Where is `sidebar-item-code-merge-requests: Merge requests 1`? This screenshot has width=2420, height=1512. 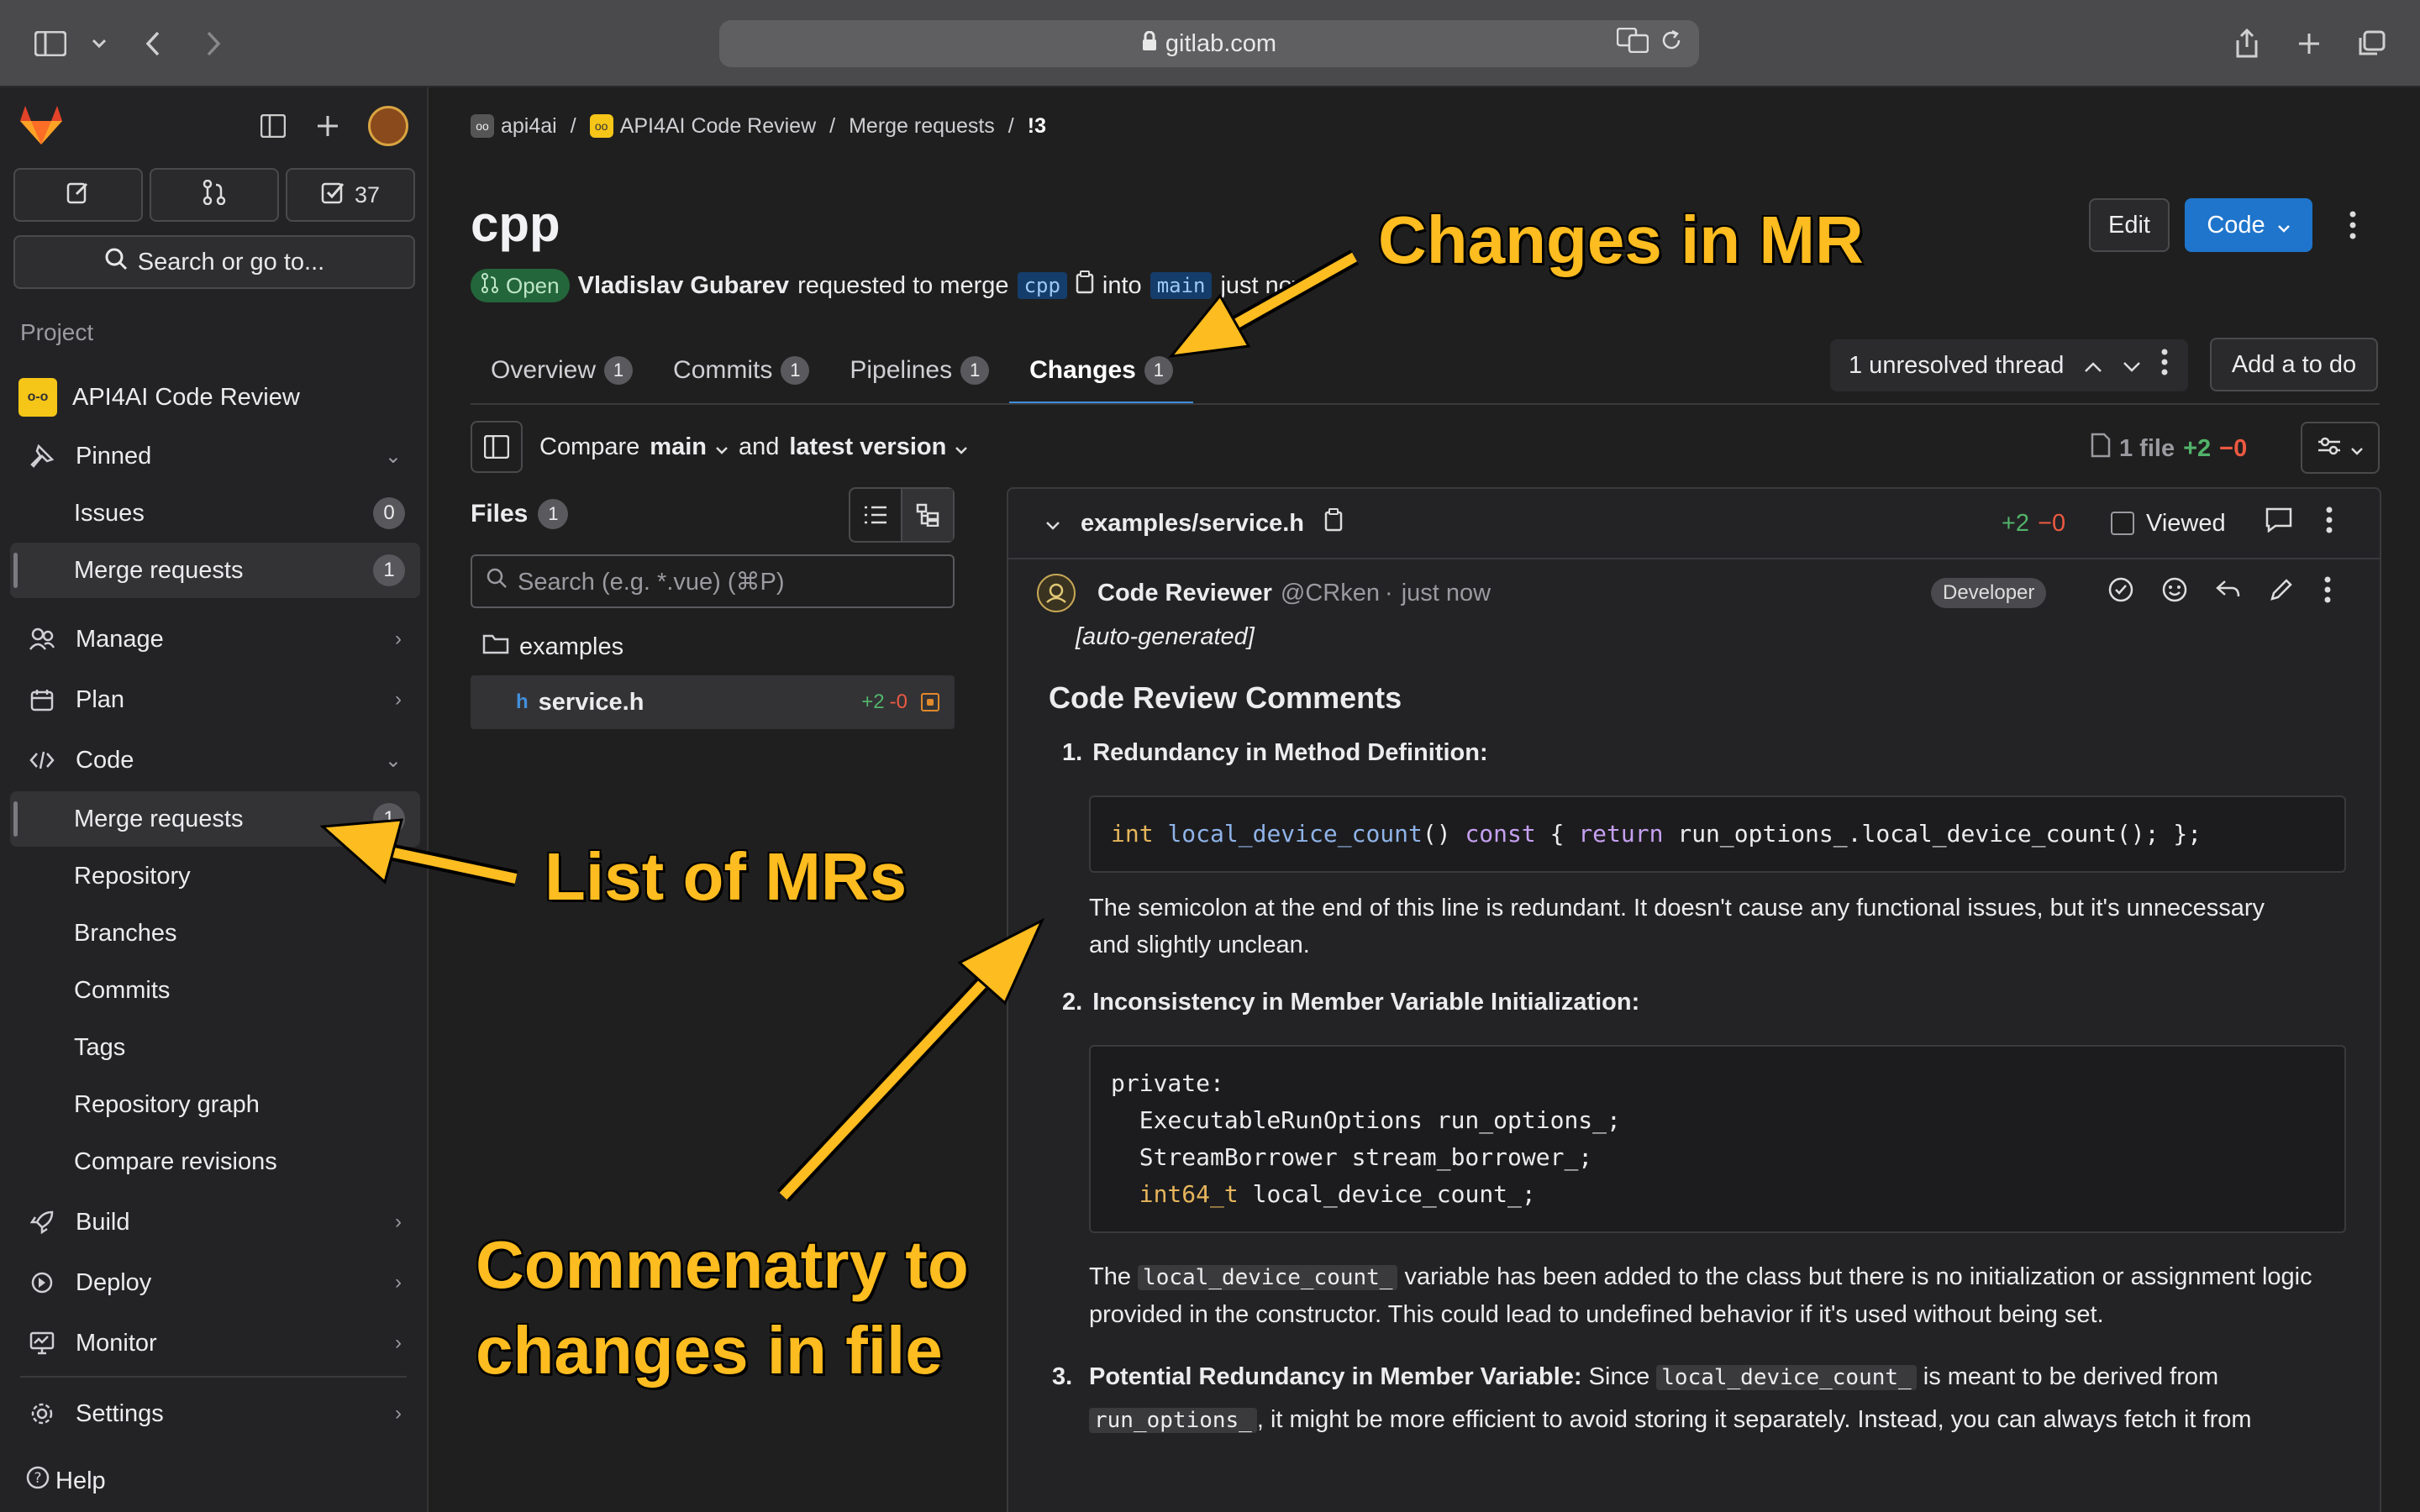
sidebar-item-code-merge-requests: Merge requests 1 is located at coordinates (215, 819).